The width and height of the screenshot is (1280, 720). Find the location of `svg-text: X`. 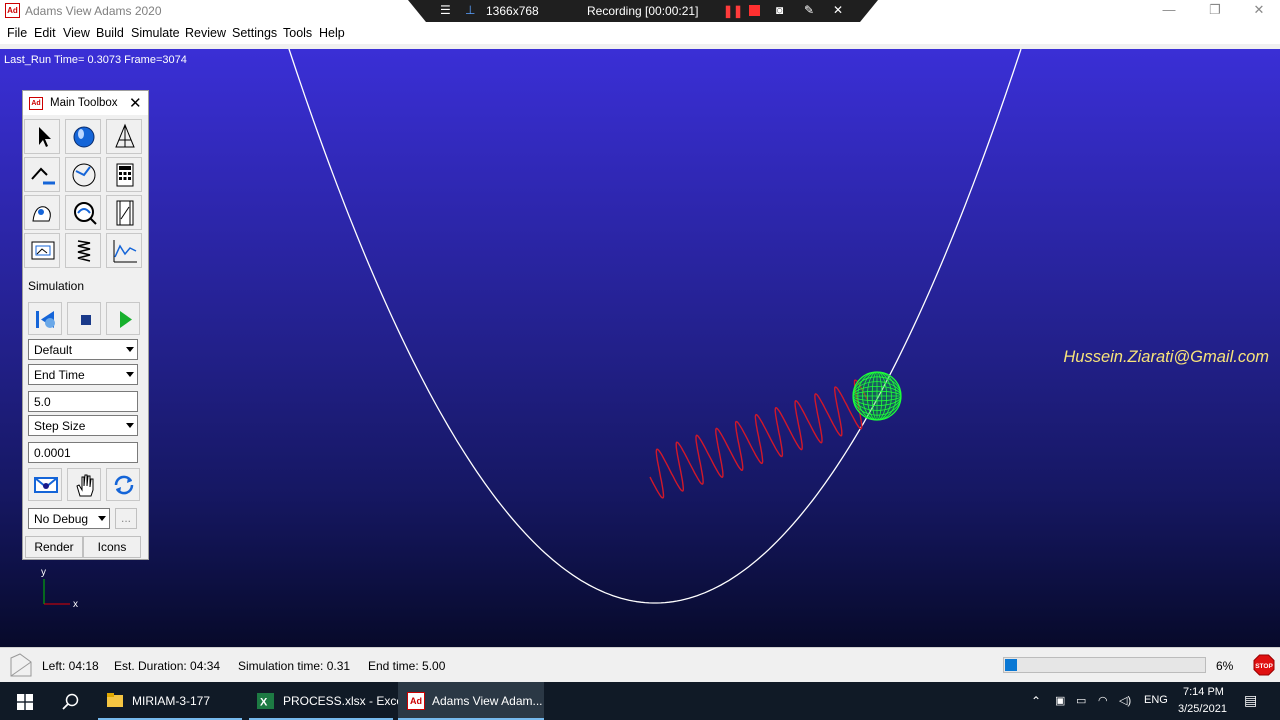

svg-text: X is located at coordinates (264, 703).